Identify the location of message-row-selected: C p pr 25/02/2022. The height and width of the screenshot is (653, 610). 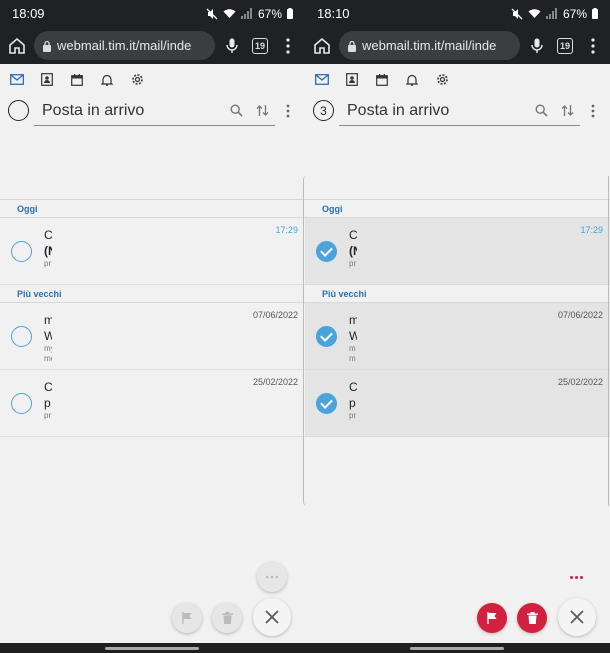
(457, 403).